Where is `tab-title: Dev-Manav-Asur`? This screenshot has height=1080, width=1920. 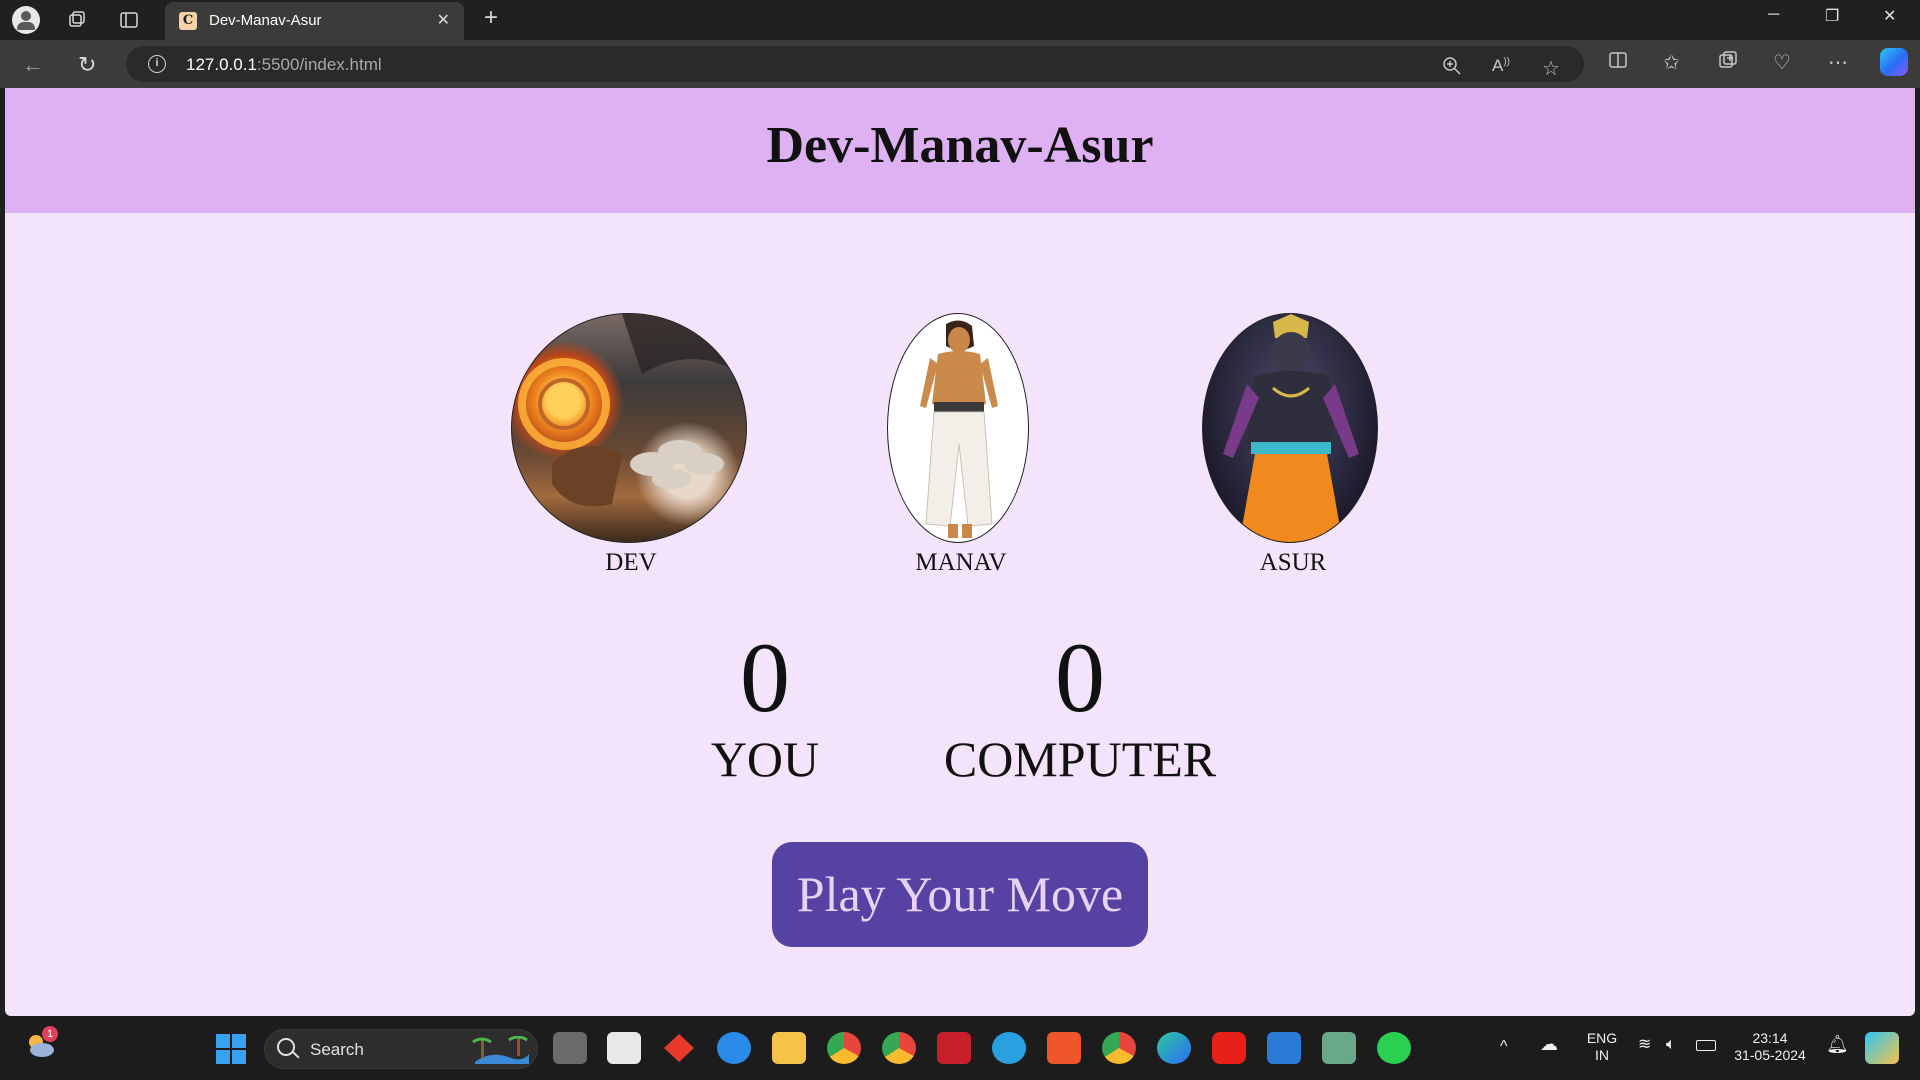
tab-title: Dev-Manav-Asur is located at coordinates (265, 20).